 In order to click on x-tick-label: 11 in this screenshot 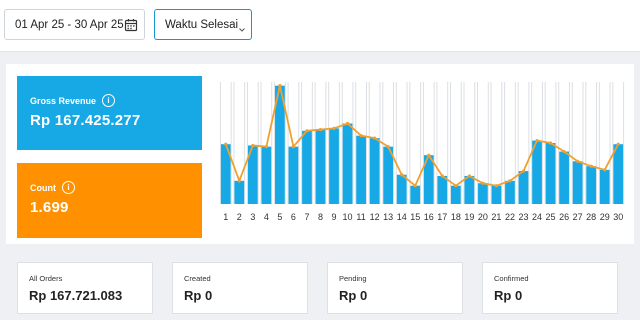, I will do `click(360, 217)`.